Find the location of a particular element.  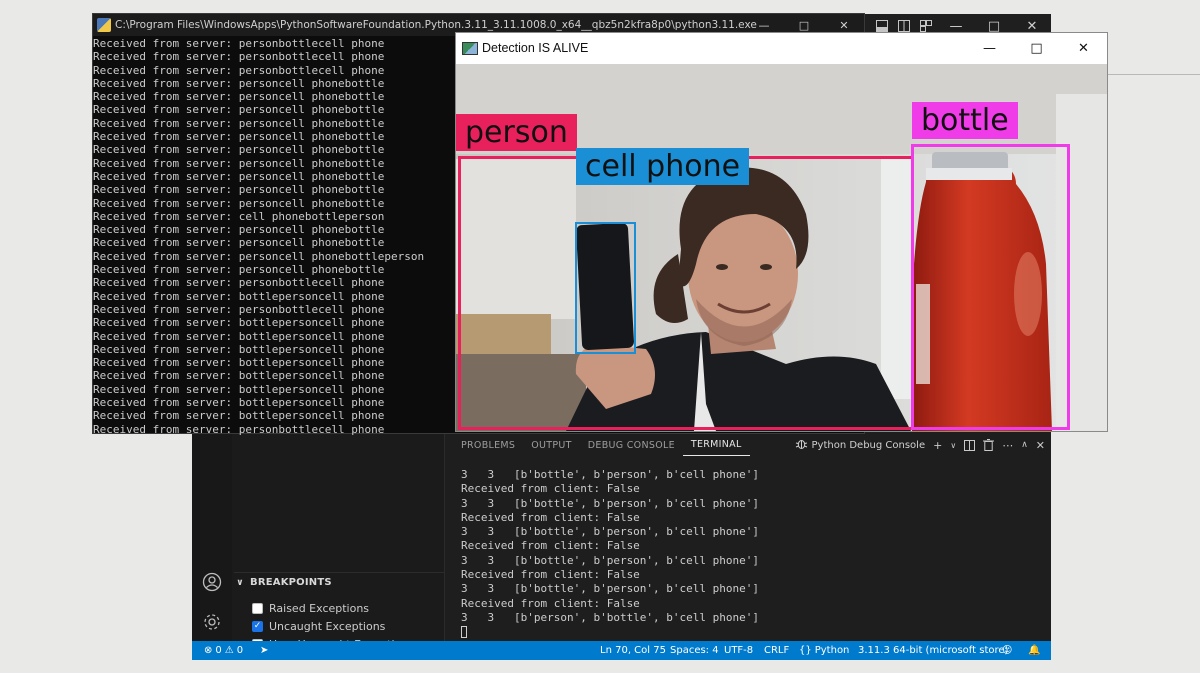

more-actions-icon: ⋯ is located at coordinates (1007, 445).